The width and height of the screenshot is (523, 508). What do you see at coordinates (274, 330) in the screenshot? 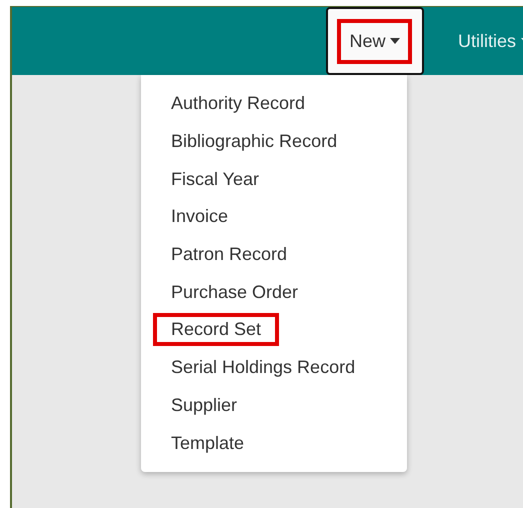
I see `menu-item: Record Set` at bounding box center [274, 330].